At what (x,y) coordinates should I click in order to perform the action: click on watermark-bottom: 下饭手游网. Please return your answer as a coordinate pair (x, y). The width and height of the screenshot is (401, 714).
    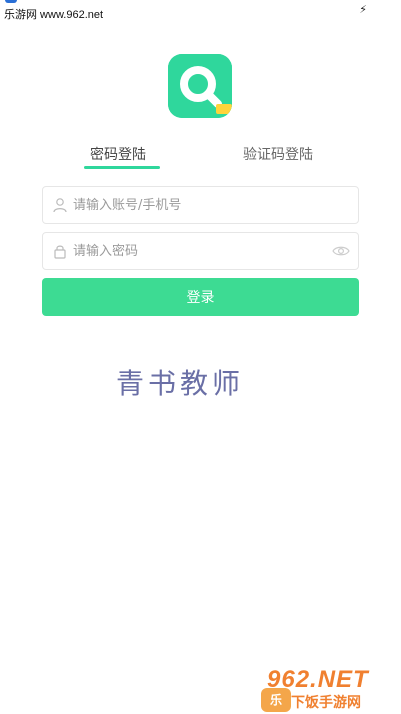
    Looking at the image, I should click on (326, 703).